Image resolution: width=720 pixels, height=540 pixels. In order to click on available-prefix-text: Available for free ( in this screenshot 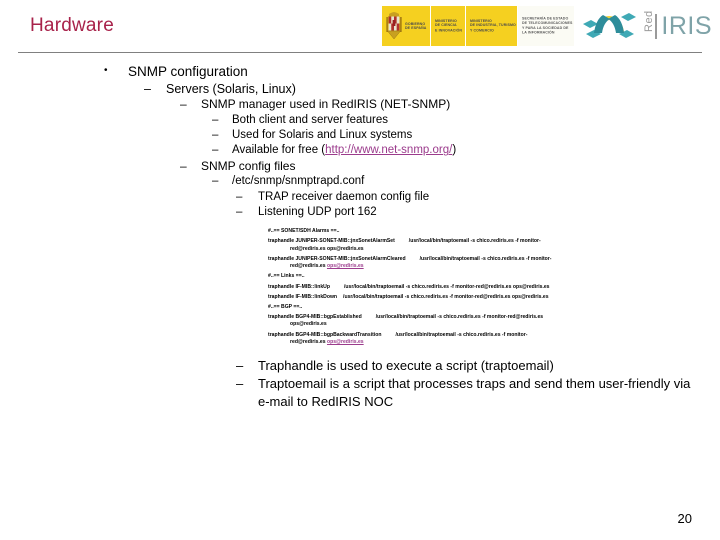, I will do `click(279, 150)`.